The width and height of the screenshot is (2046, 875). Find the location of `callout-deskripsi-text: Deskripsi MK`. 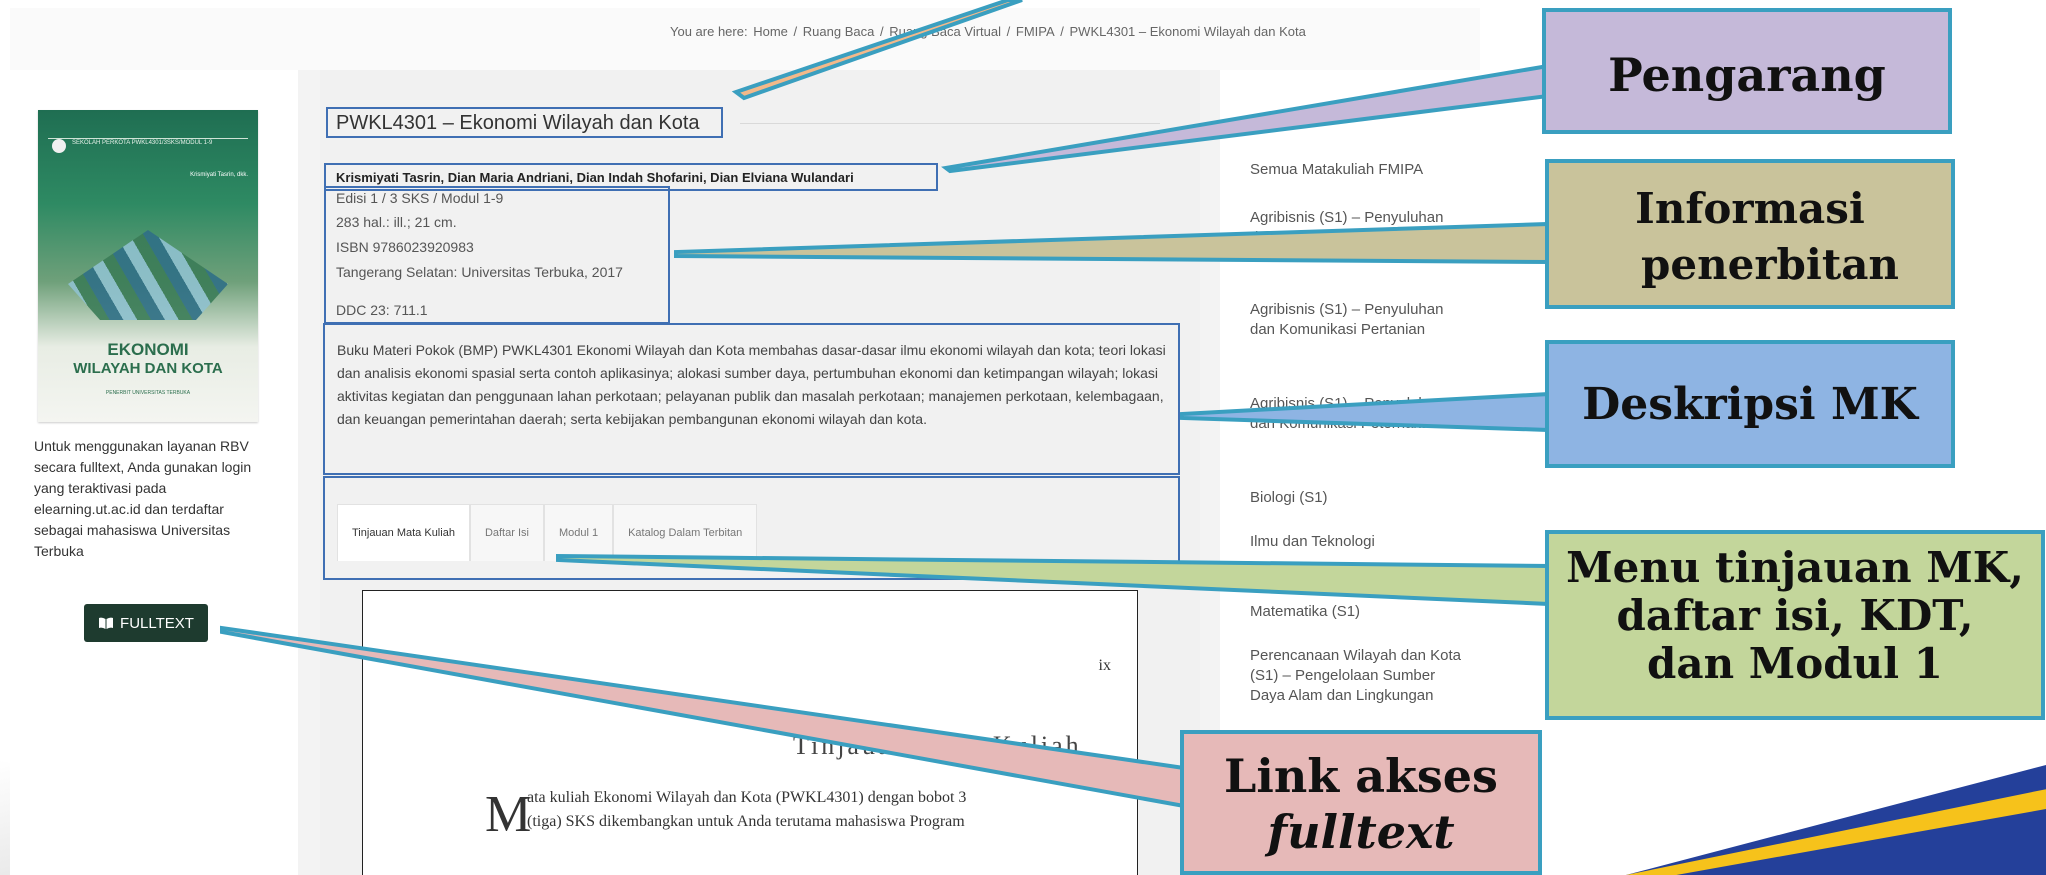

callout-deskripsi-text: Deskripsi MK is located at coordinates (1750, 404).